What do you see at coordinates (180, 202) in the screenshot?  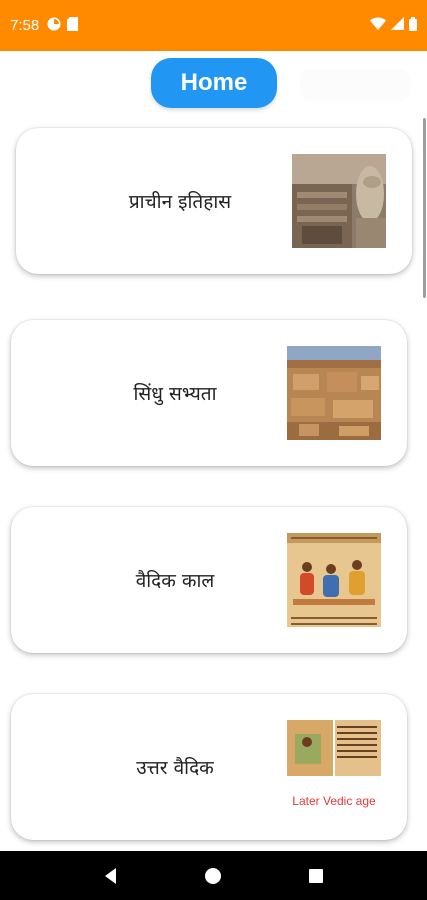 I see `card-title: प्राचीन इतिहास` at bounding box center [180, 202].